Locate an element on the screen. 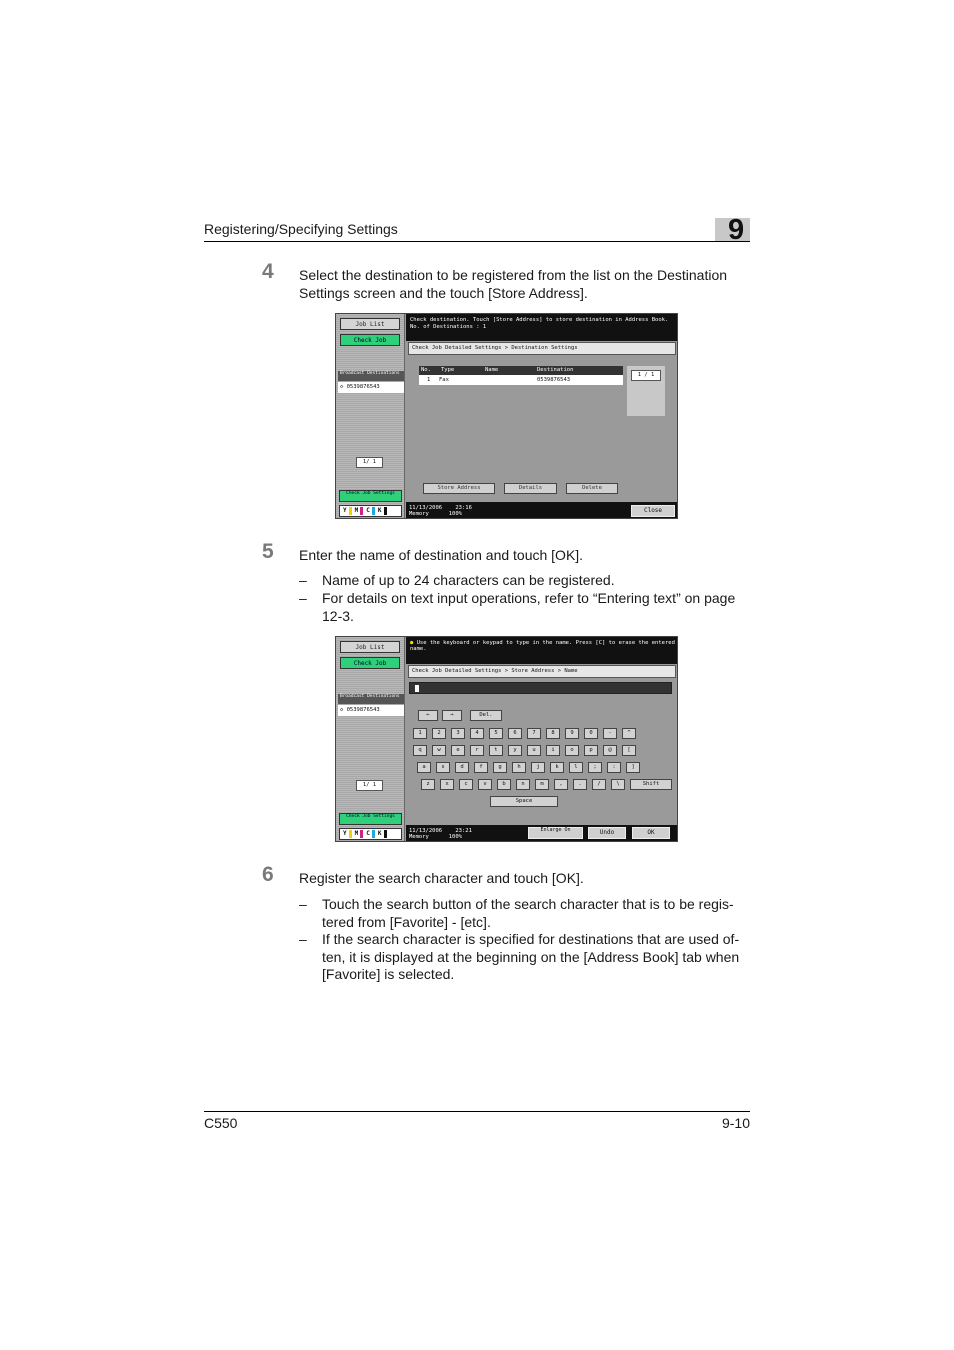  key-row3-8: l is located at coordinates (576, 767).